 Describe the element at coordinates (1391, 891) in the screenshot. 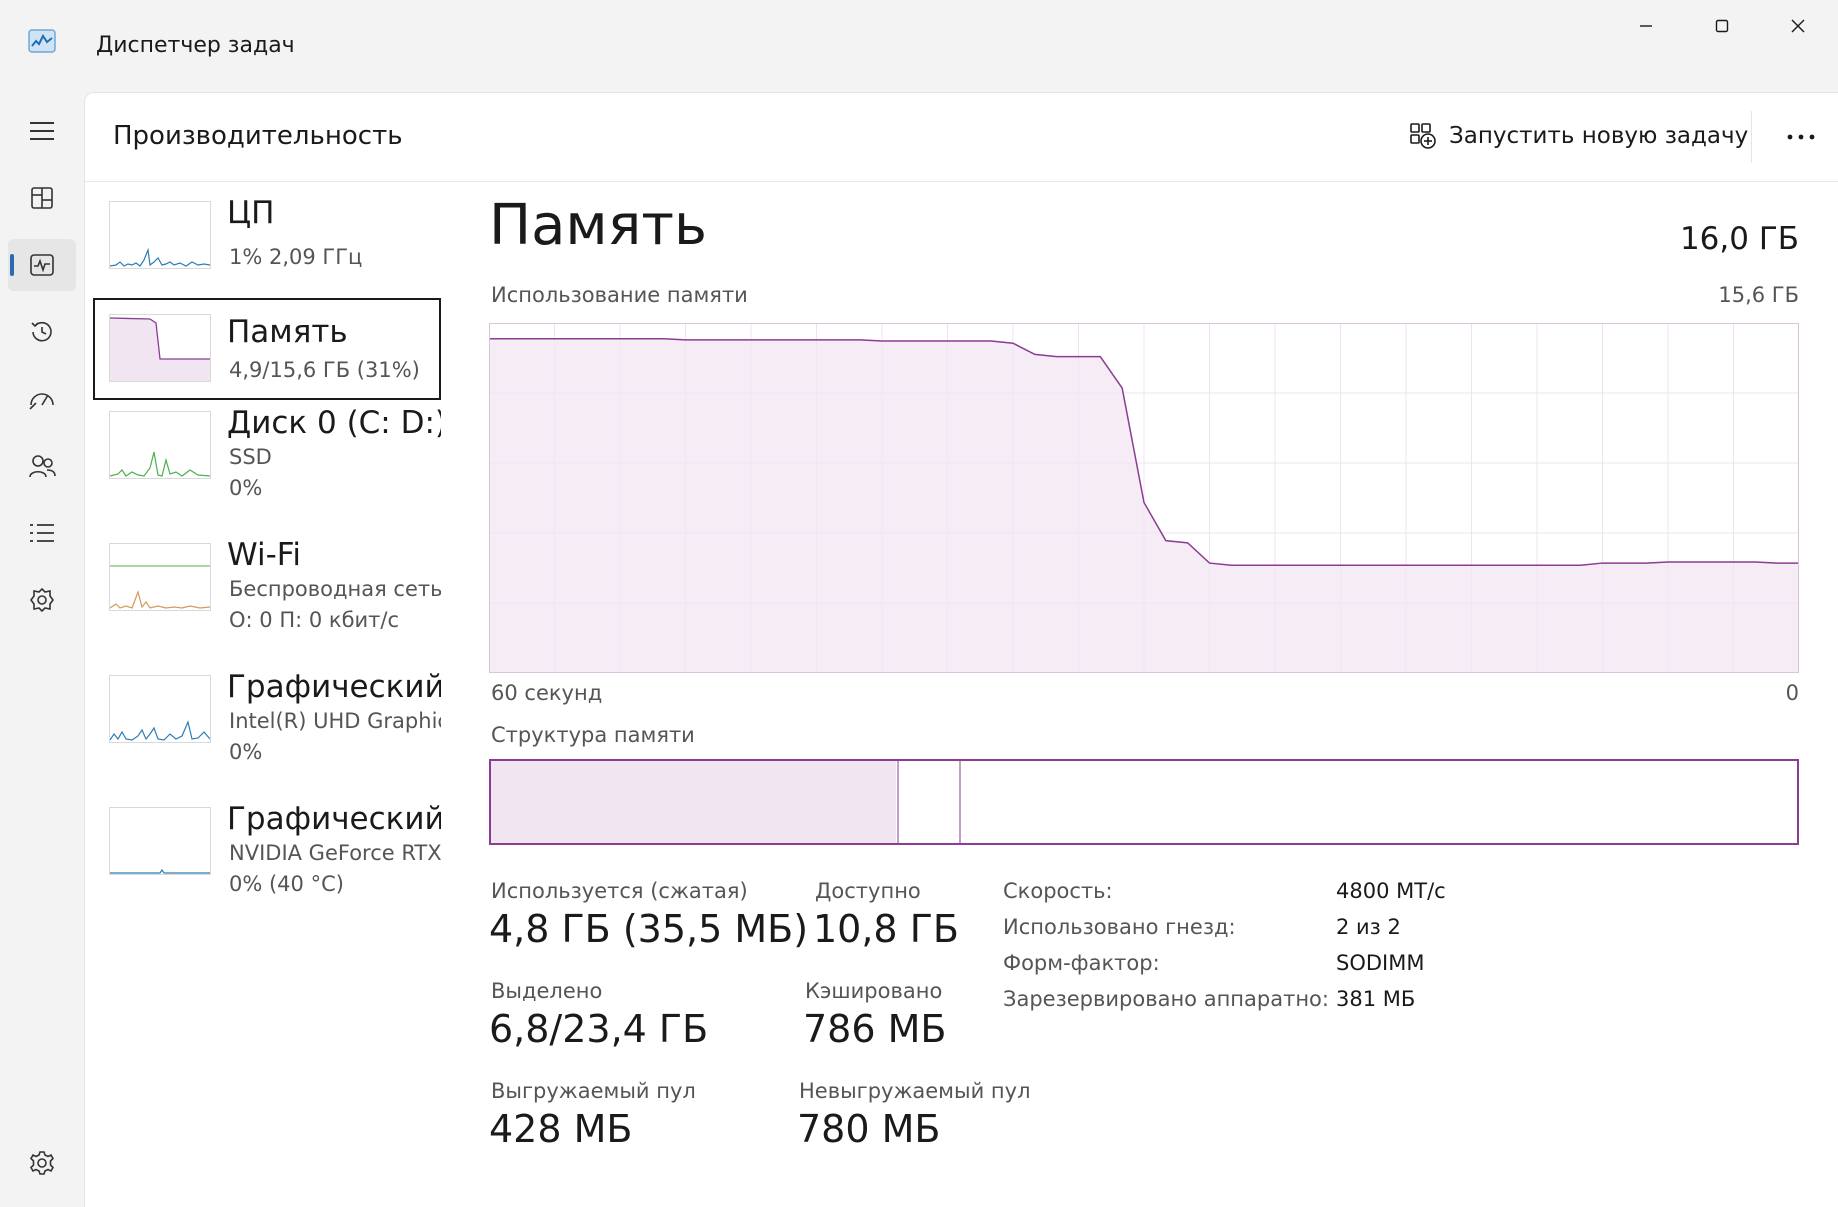

I see `prop-speed-value: 4800 МТ/с` at that location.